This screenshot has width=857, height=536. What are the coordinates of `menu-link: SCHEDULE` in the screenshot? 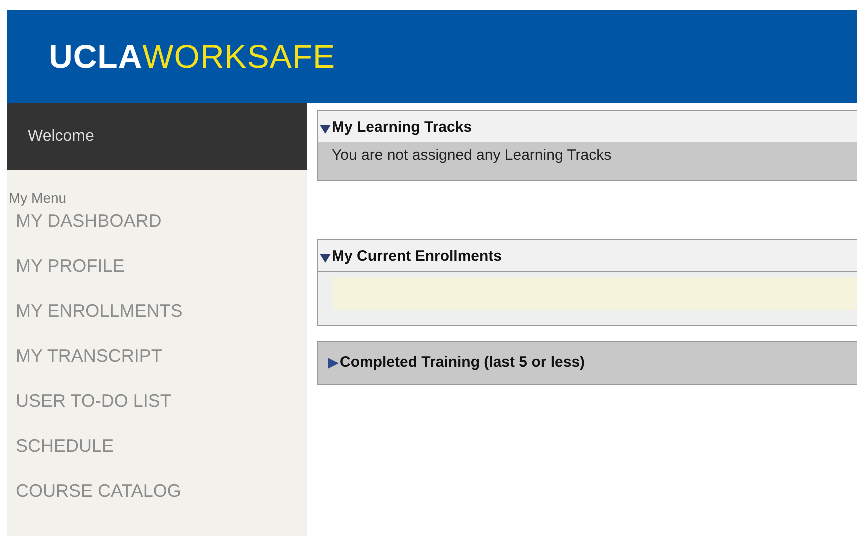 It's located at (157, 456).